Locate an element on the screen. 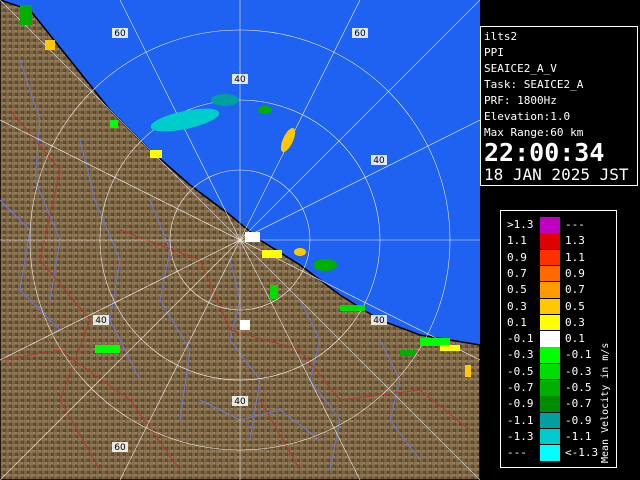 This screenshot has width=640, height=480. legend-low-label: -0.7 is located at coordinates (520, 387).